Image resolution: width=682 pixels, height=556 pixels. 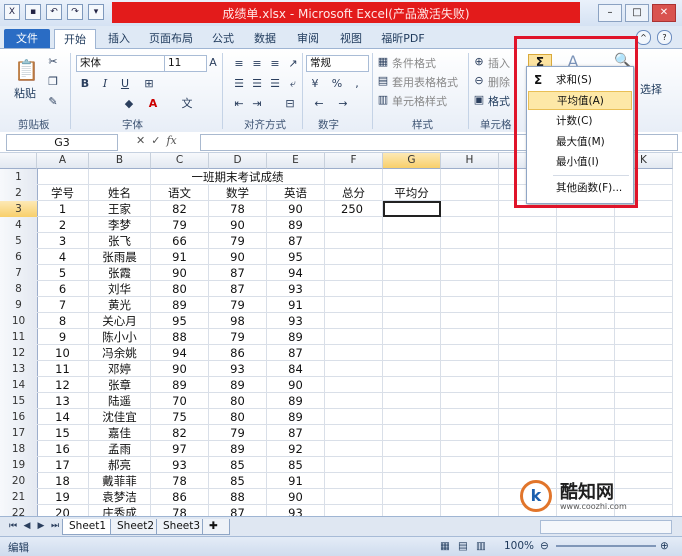 What do you see at coordinates (257, 63) in the screenshot?
I see `align-middle-icon: ≡` at bounding box center [257, 63].